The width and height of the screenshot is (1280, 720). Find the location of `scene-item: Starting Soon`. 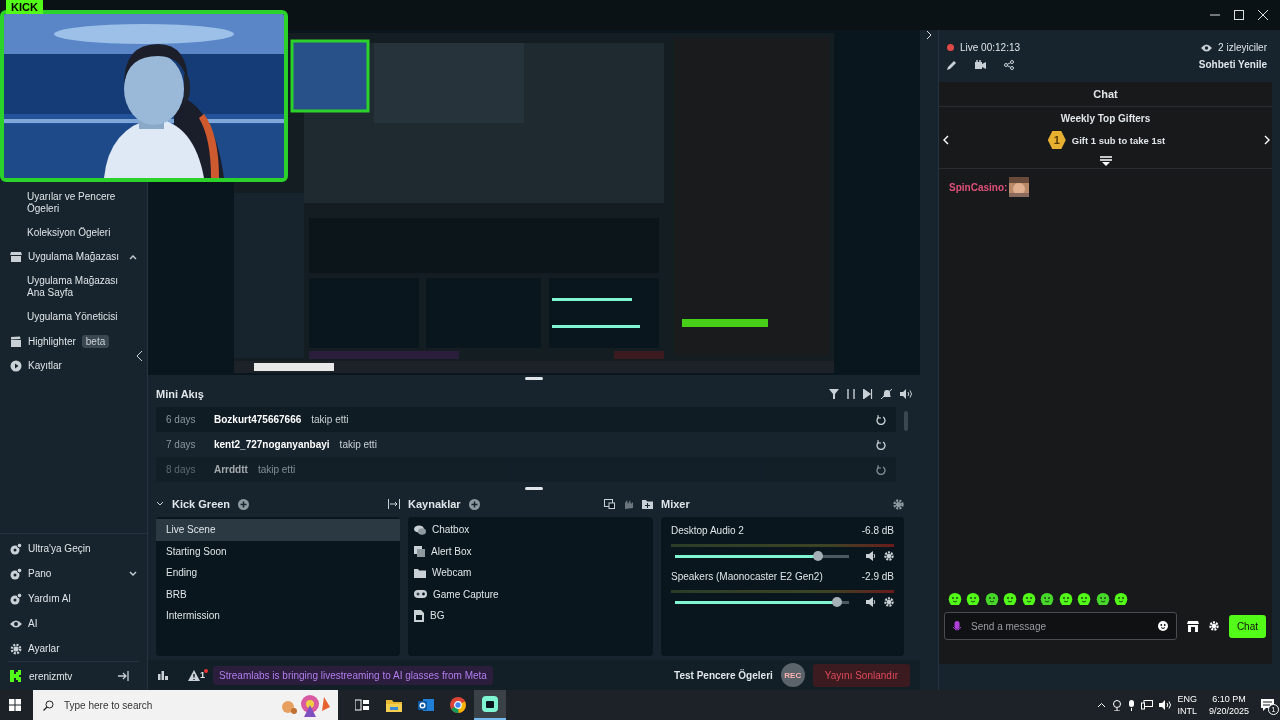

scene-item: Starting Soon is located at coordinates (278, 551).